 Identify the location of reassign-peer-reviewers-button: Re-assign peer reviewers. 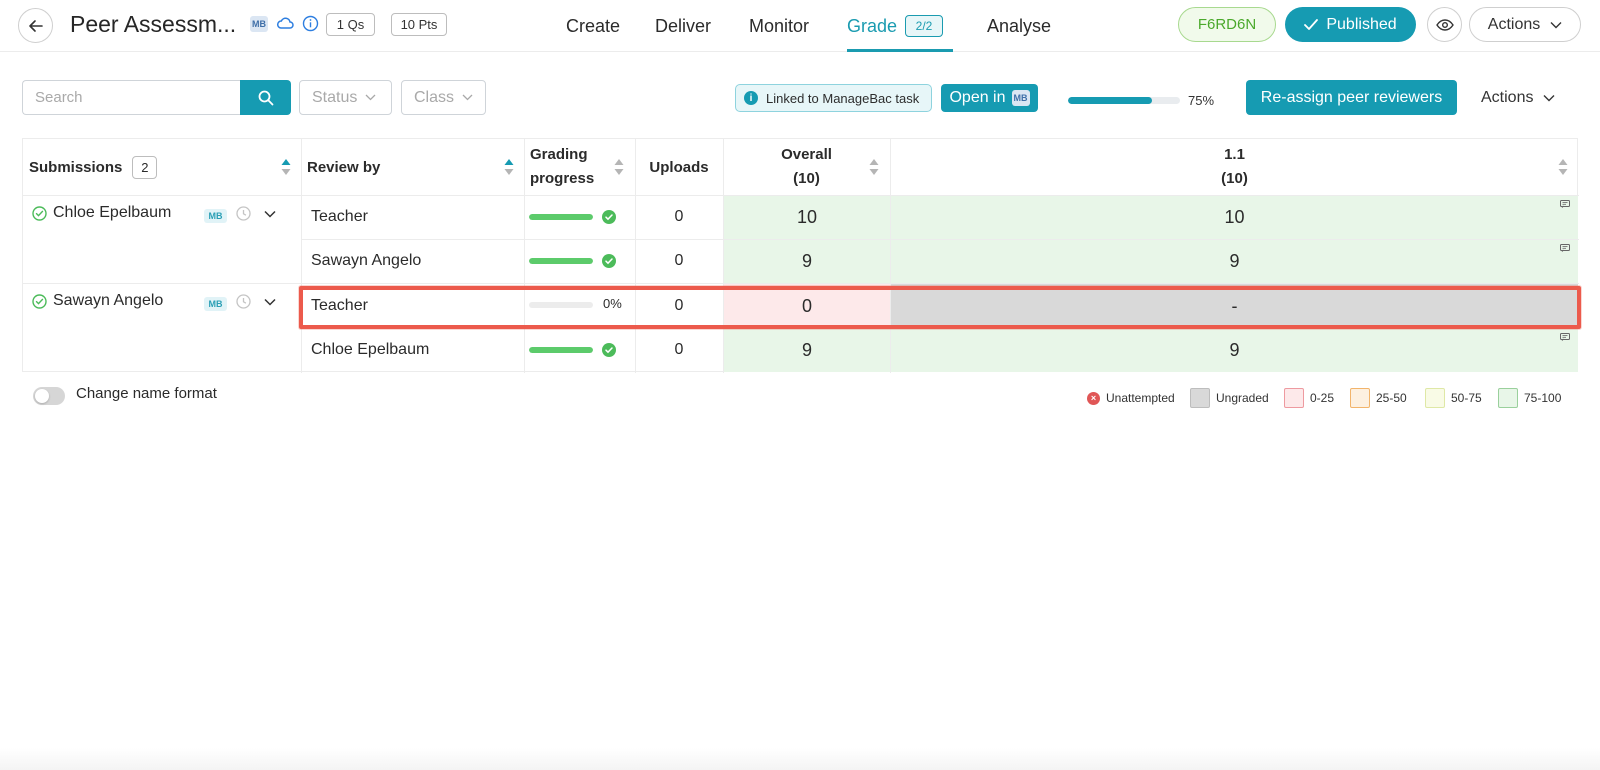
(1351, 97).